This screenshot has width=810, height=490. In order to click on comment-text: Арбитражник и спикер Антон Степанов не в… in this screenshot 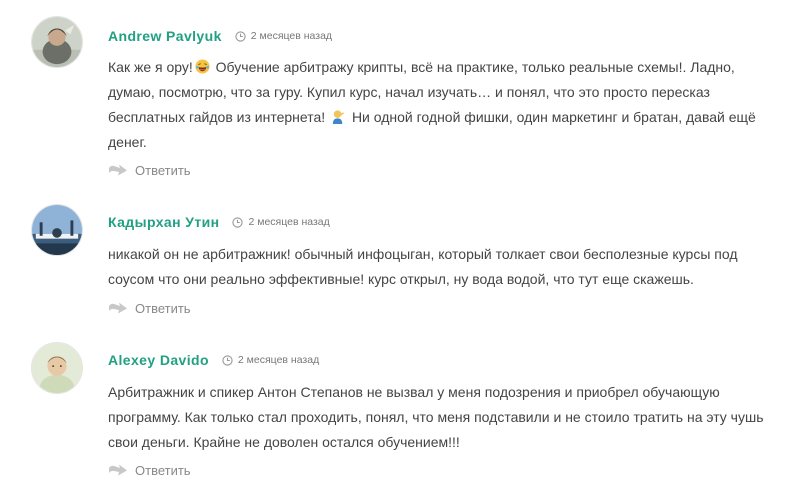, I will do `click(438, 417)`.